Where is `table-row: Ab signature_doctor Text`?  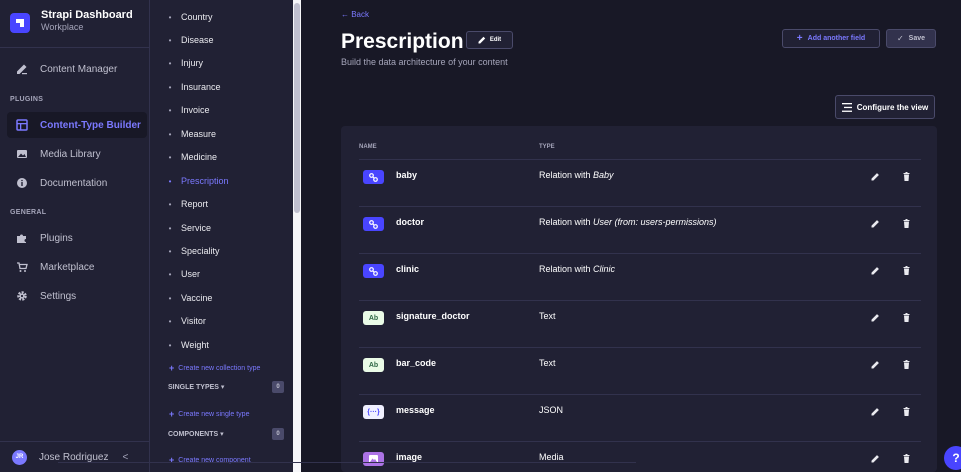 table-row: Ab signature_doctor Text is located at coordinates (640, 317).